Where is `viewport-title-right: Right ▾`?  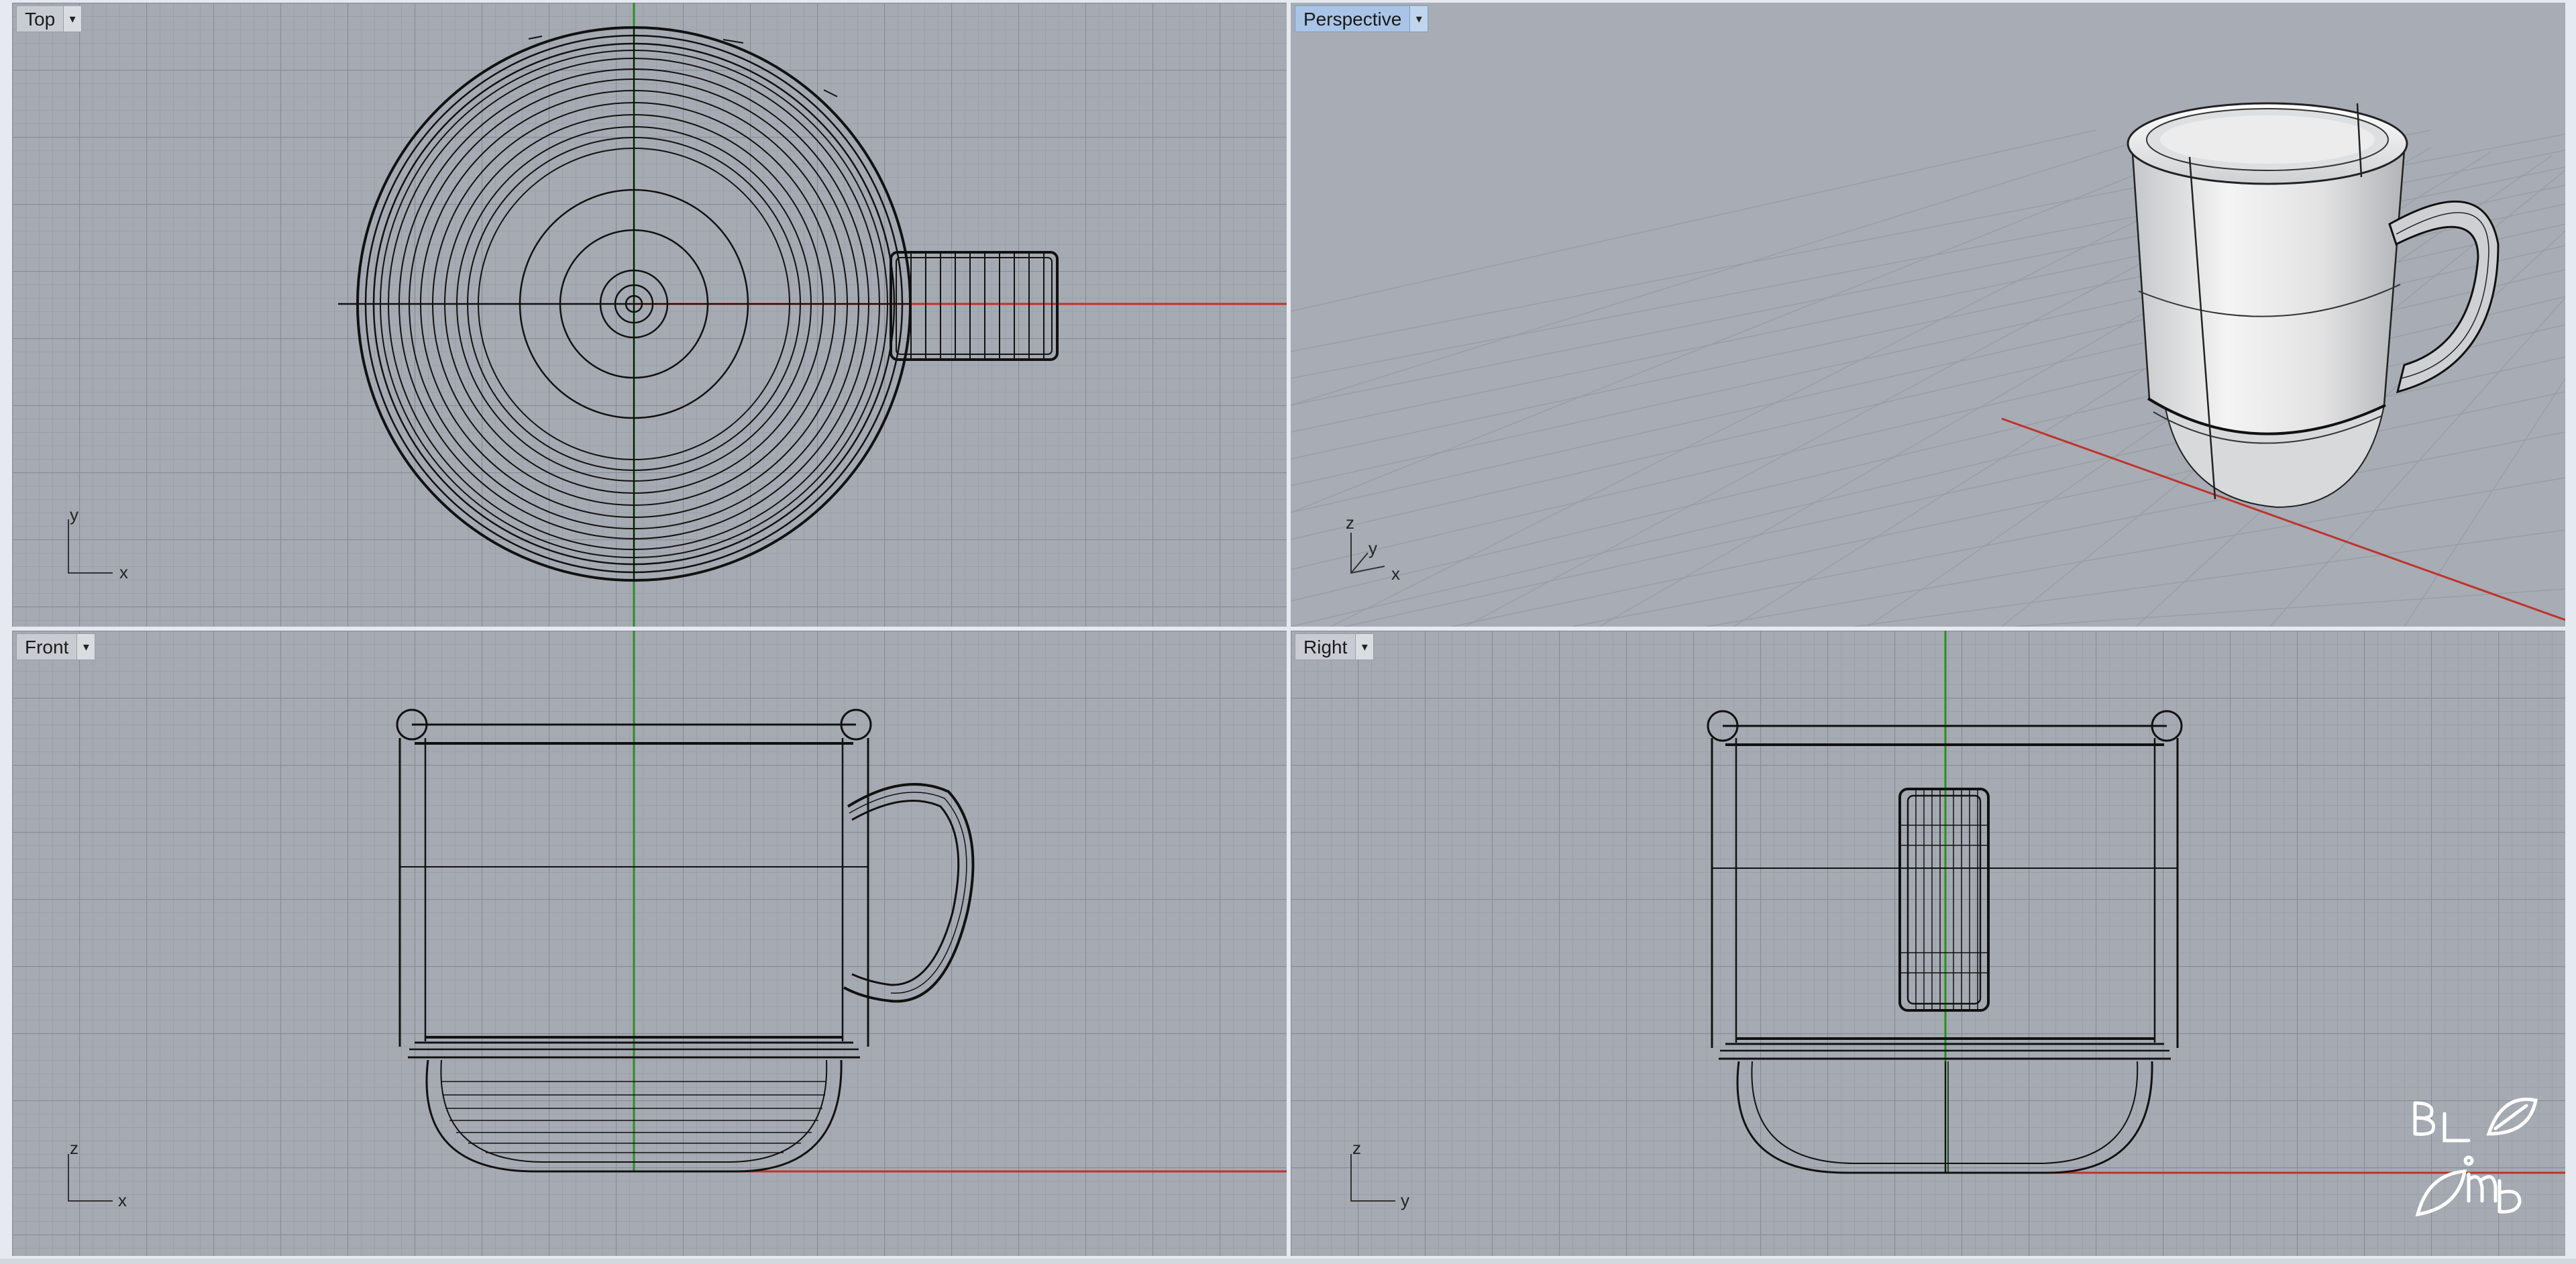 viewport-title-right: Right ▾ is located at coordinates (1335, 646).